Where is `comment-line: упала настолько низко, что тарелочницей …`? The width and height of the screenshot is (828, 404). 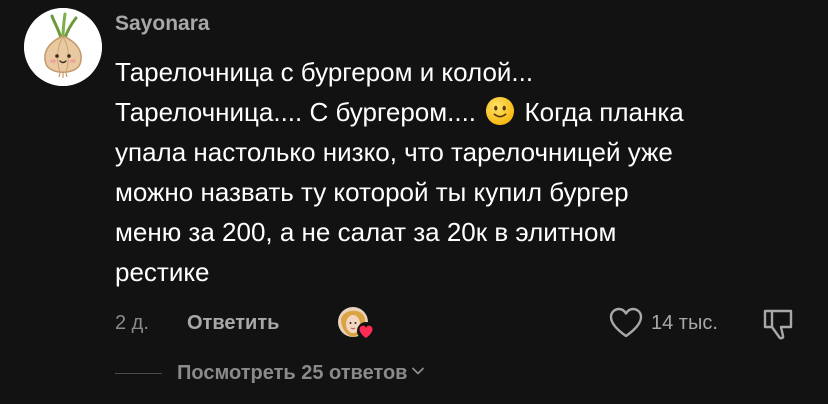
comment-line: упала настолько низко, что тарелочницей … is located at coordinates (394, 152).